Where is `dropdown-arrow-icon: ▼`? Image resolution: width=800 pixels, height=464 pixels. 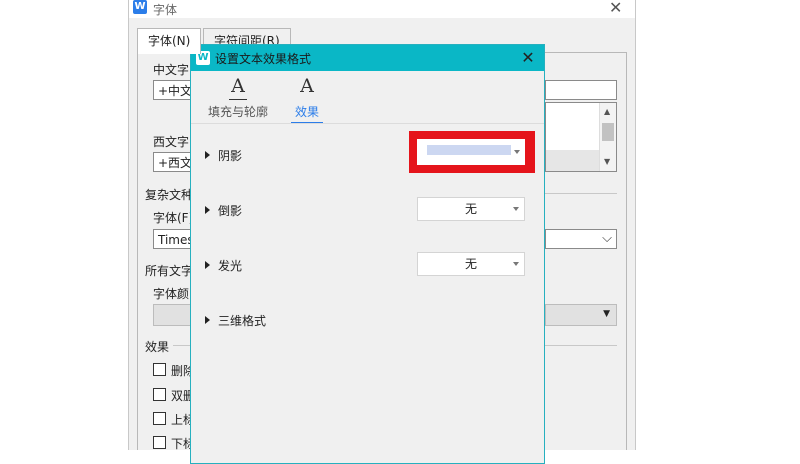
dropdown-arrow-icon: ▼ is located at coordinates (606, 314).